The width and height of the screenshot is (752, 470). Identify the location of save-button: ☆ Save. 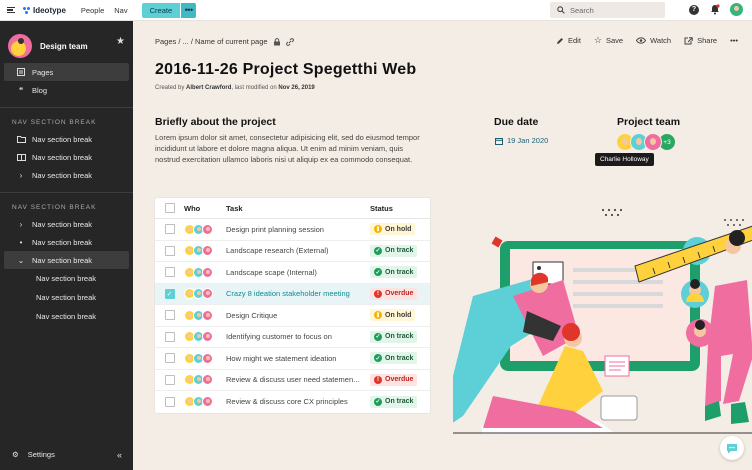
(608, 40).